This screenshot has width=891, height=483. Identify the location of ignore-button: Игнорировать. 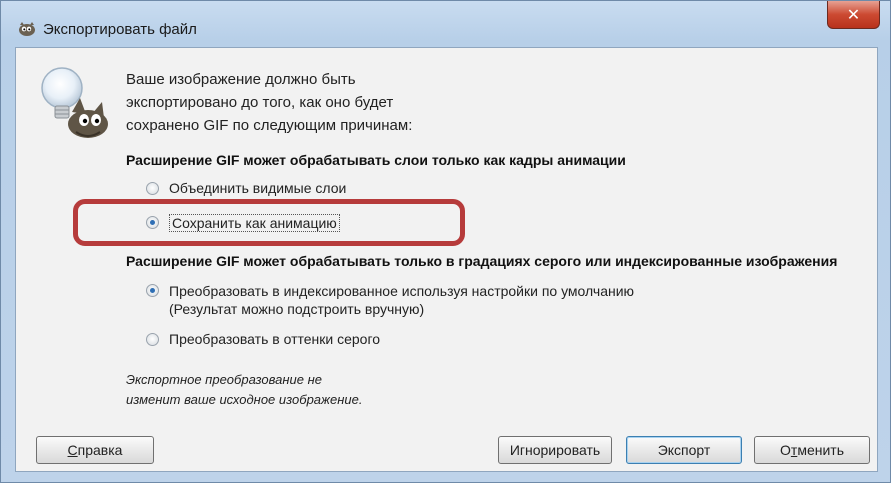
(555, 450).